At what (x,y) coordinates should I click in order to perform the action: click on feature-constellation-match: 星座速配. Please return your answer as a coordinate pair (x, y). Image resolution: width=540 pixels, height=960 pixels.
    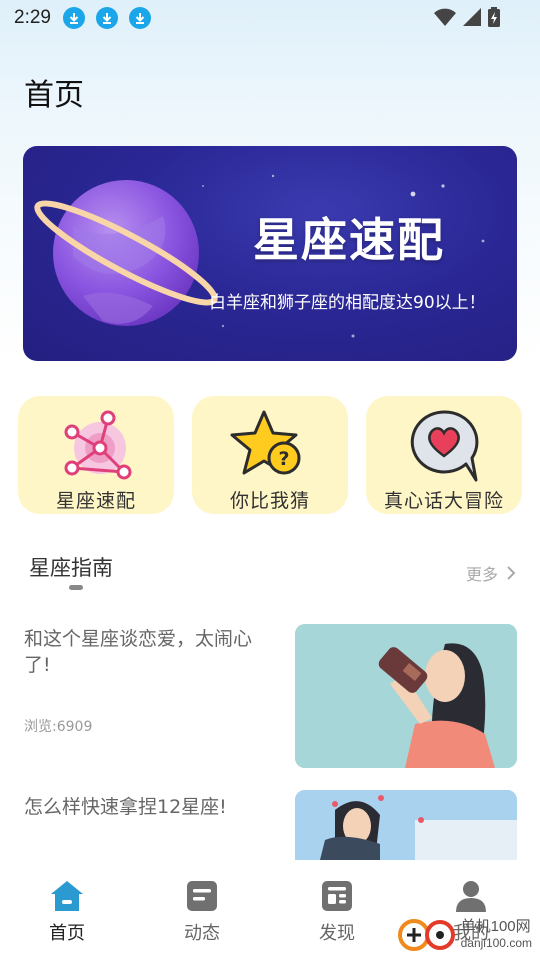
    Looking at the image, I should click on (96, 455).